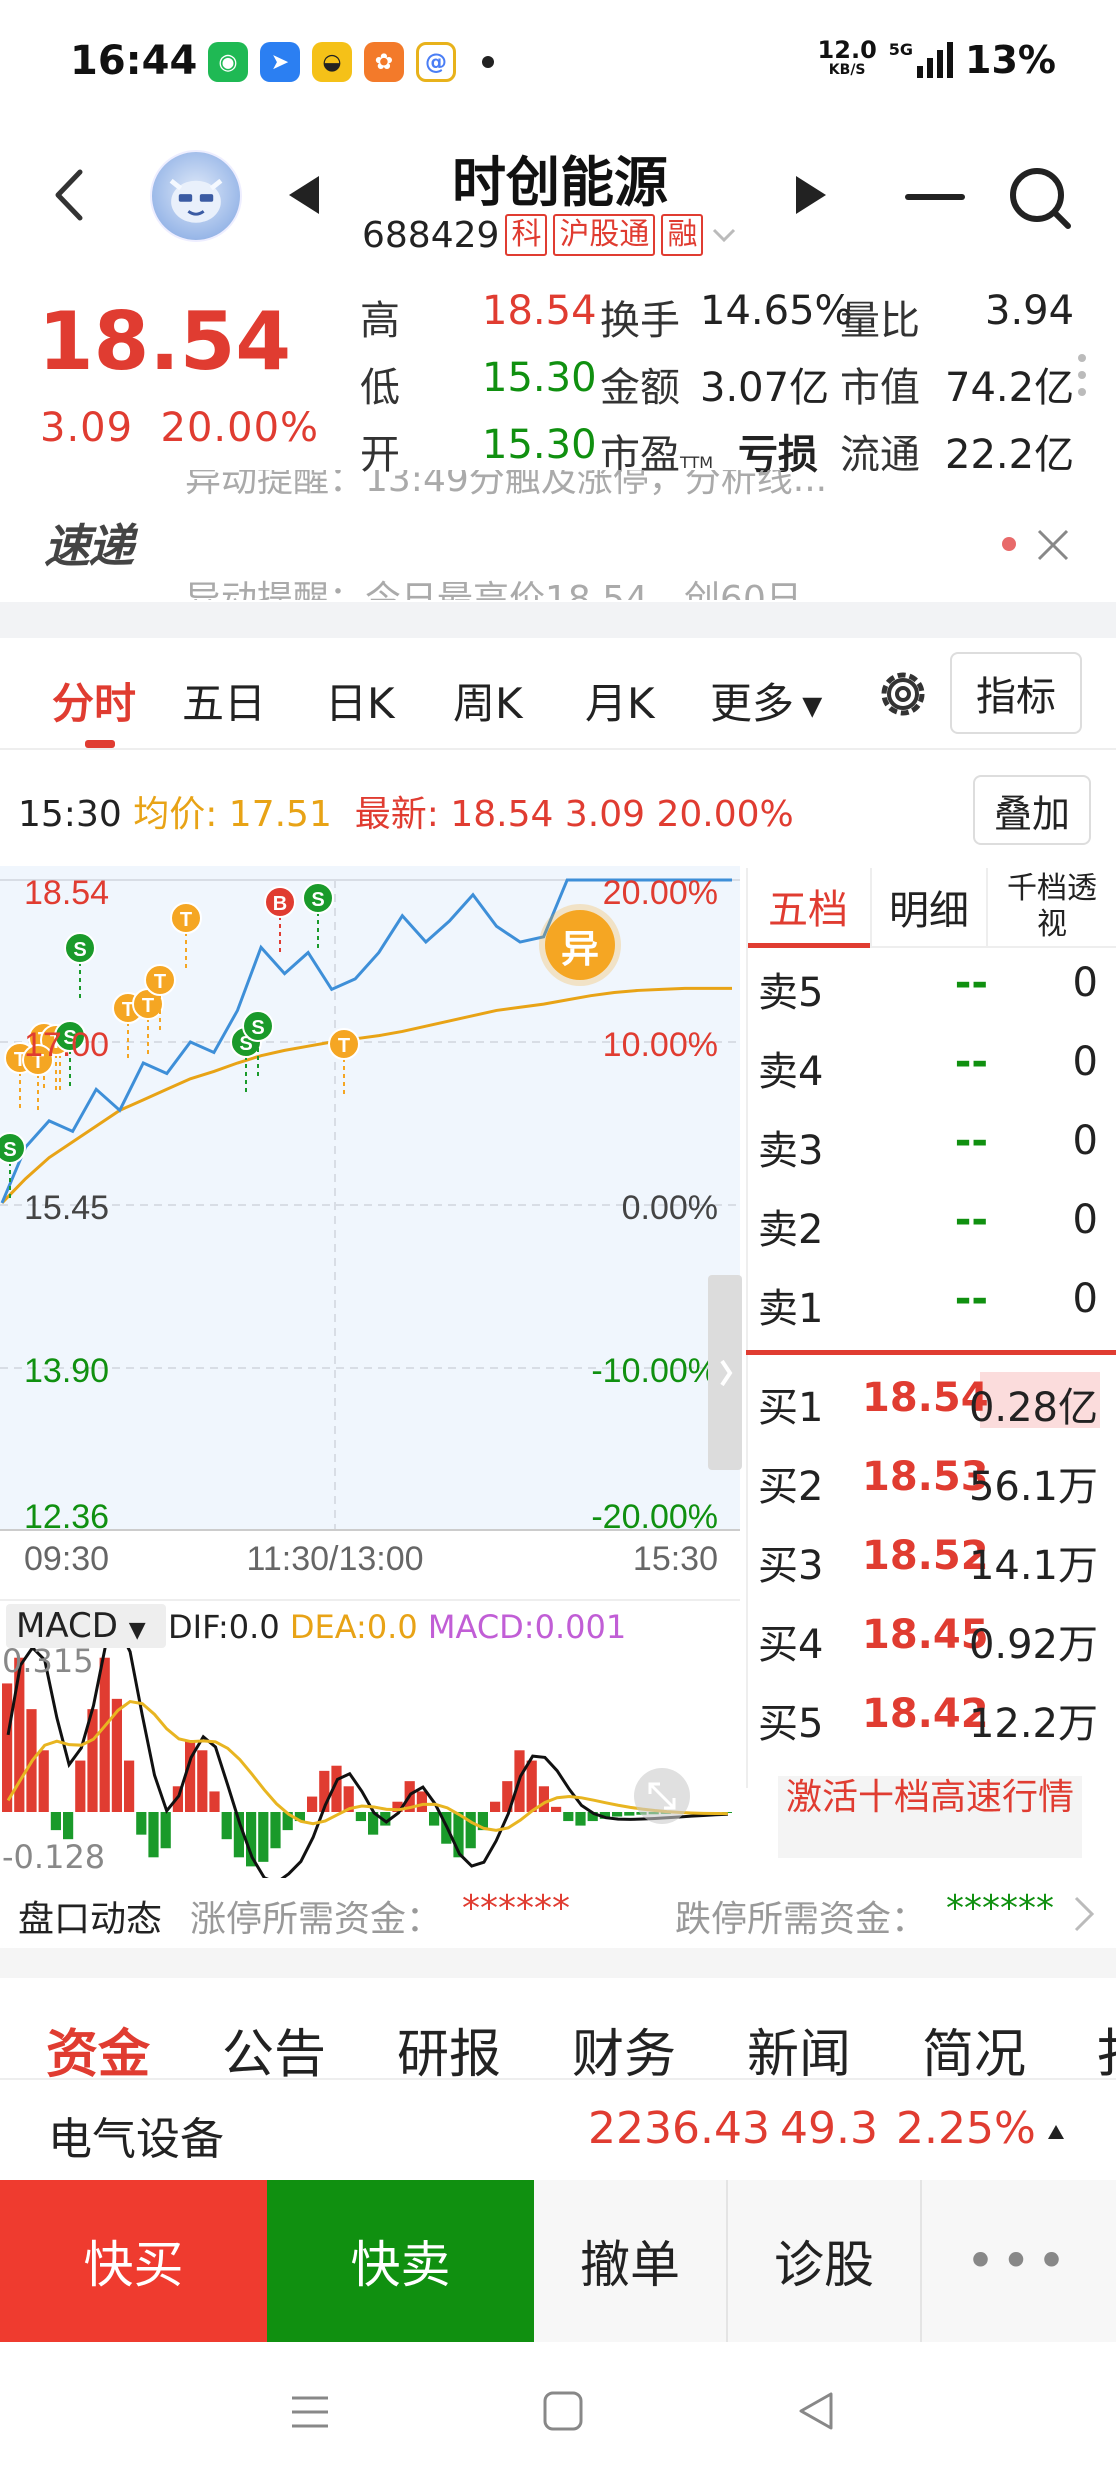 The width and height of the screenshot is (1116, 2484). What do you see at coordinates (66, 893) in the screenshot?
I see `y-tick-label: 18.54` at bounding box center [66, 893].